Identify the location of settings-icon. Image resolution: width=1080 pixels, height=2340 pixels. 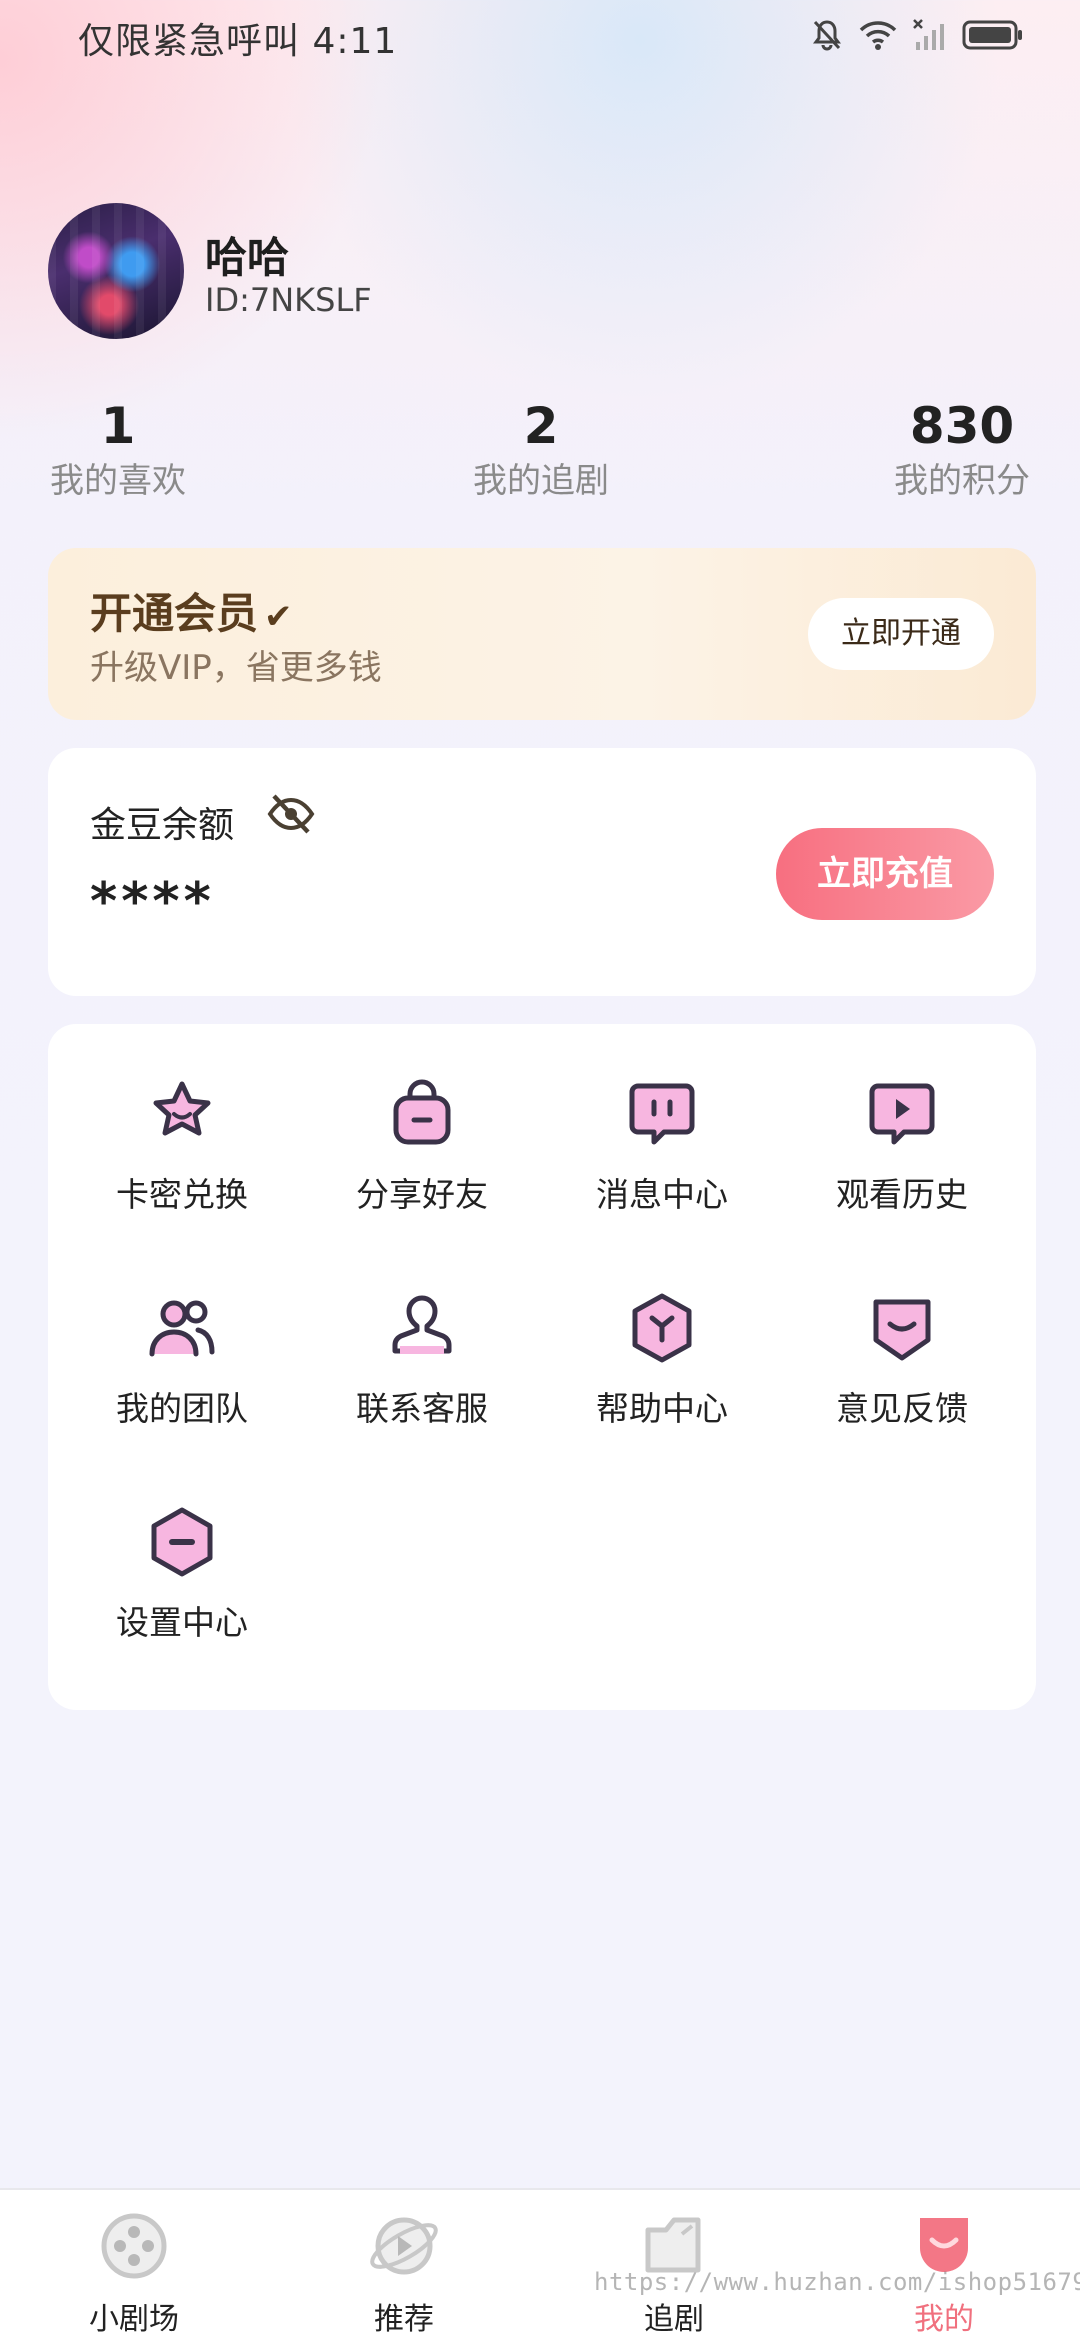
(182, 1542).